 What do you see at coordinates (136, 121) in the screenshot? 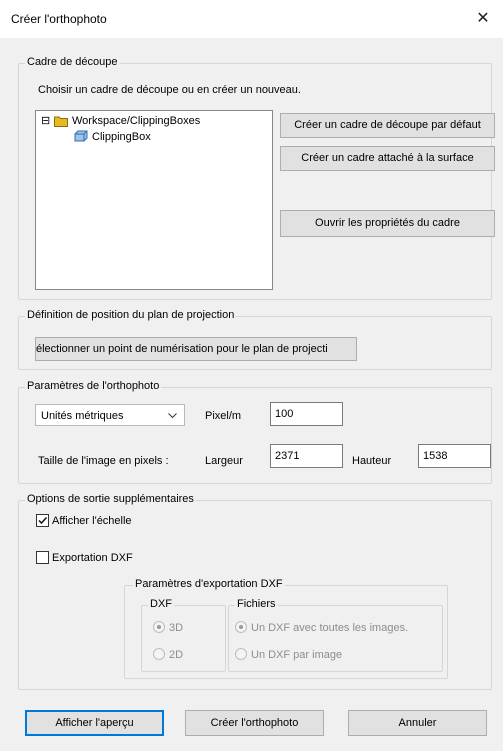
I see `tree-item-root: Workspace/ClippingBoxes` at bounding box center [136, 121].